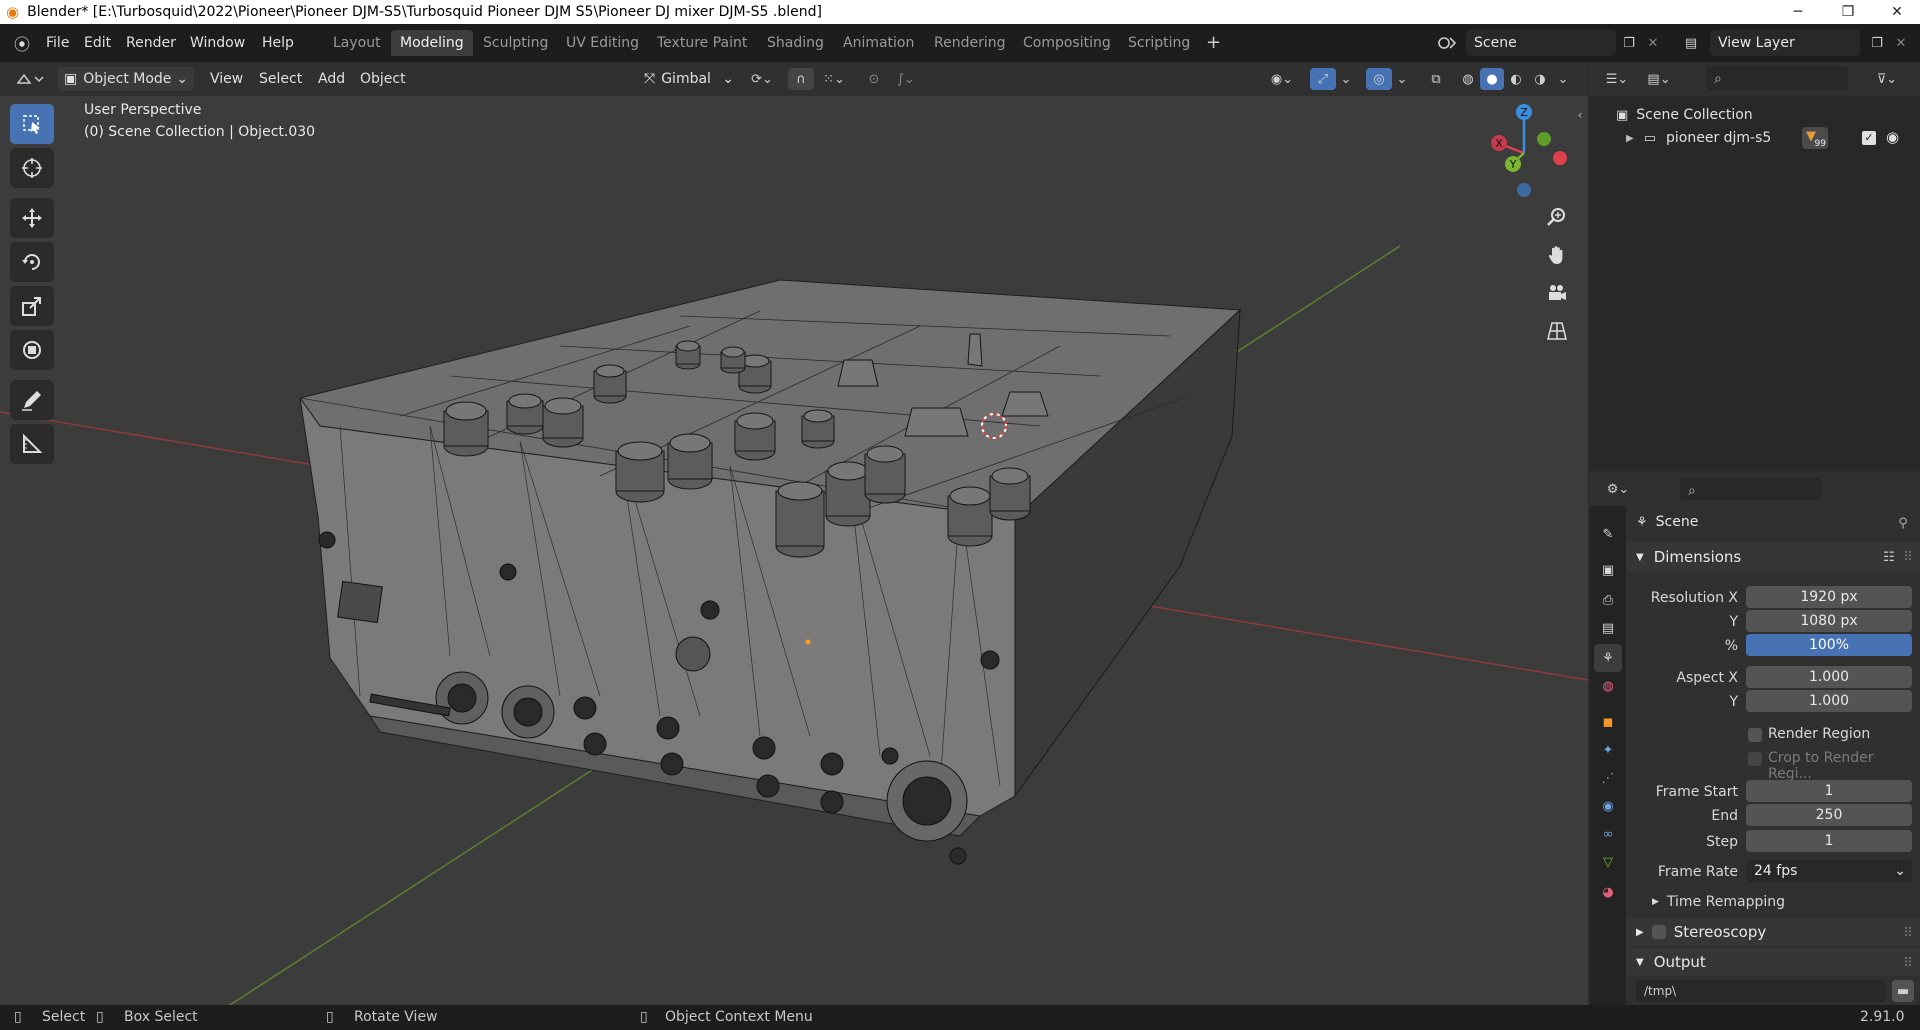 This screenshot has height=1030, width=1920. Describe the element at coordinates (1877, 43) in the screenshot. I see `new-view-layer-icon: ❐` at that location.